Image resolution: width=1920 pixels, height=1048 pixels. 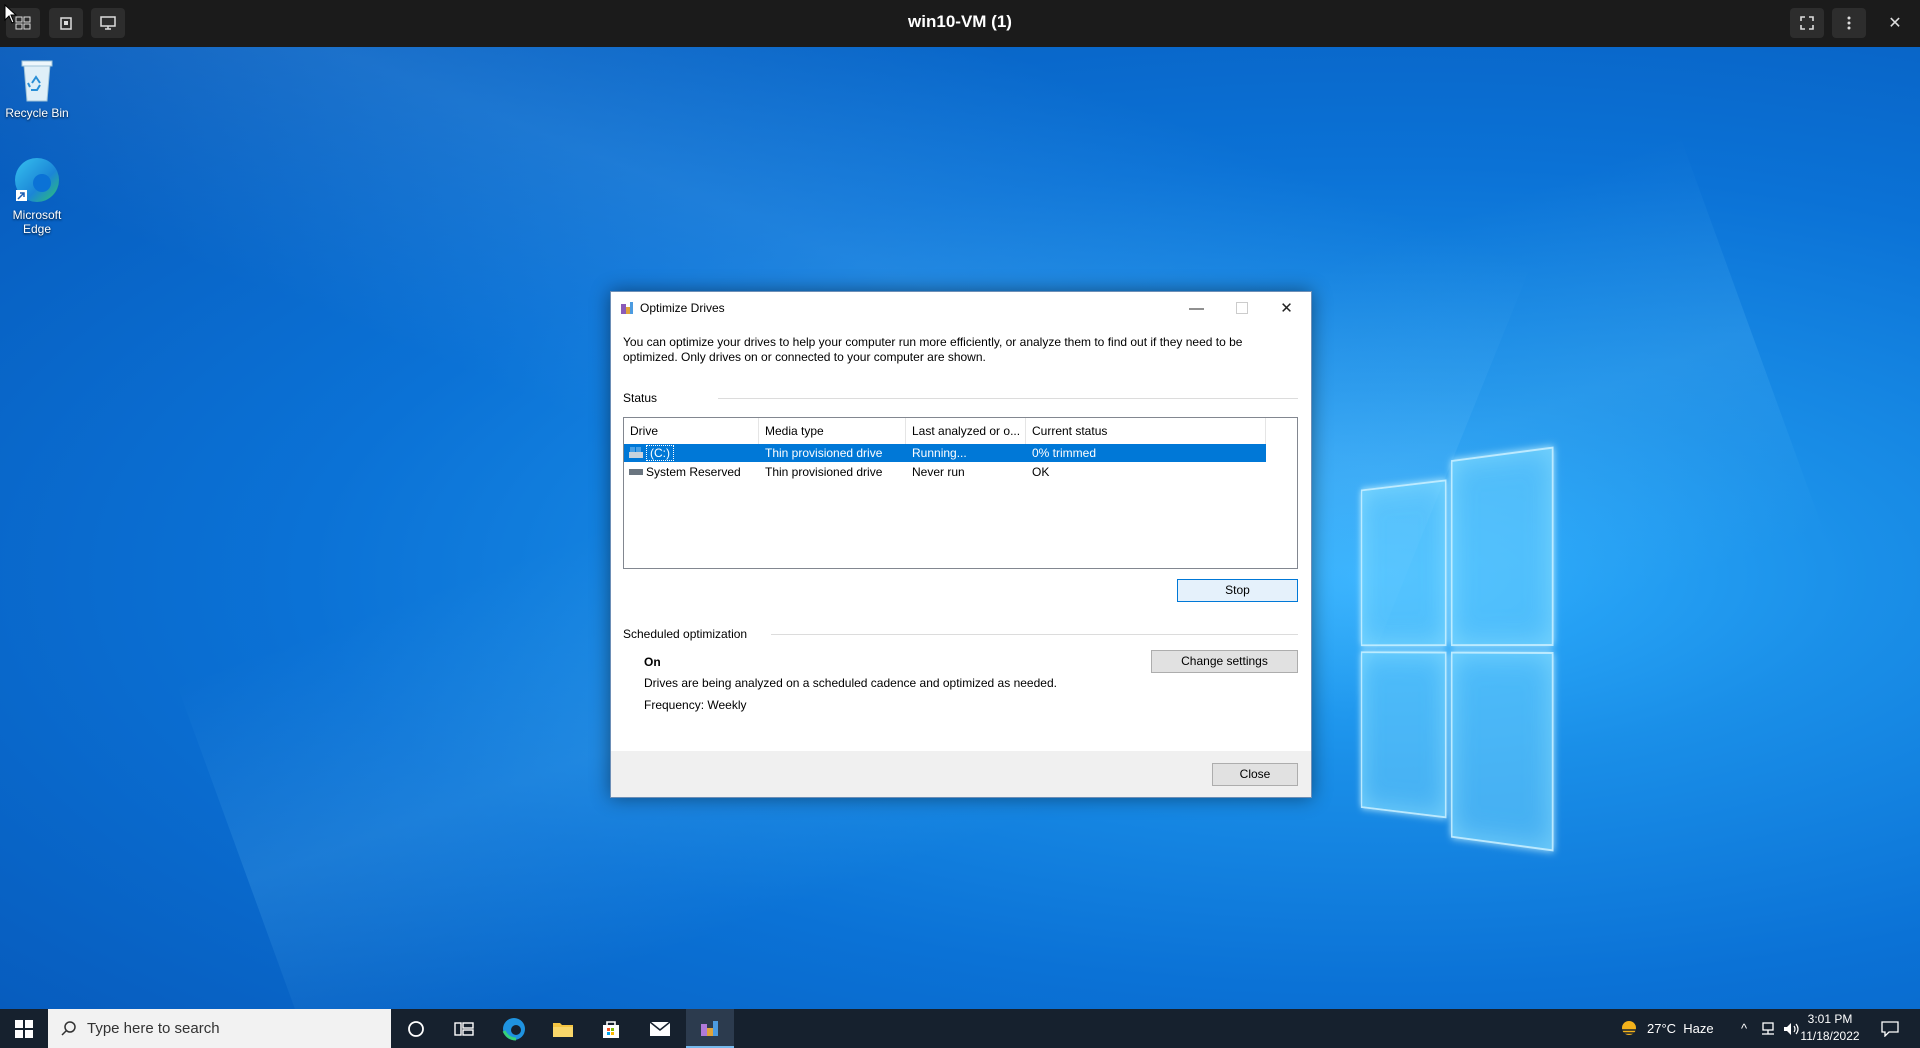 I want to click on dialog-title-bar: Optimize Drives — ✕, so click(x=961, y=308).